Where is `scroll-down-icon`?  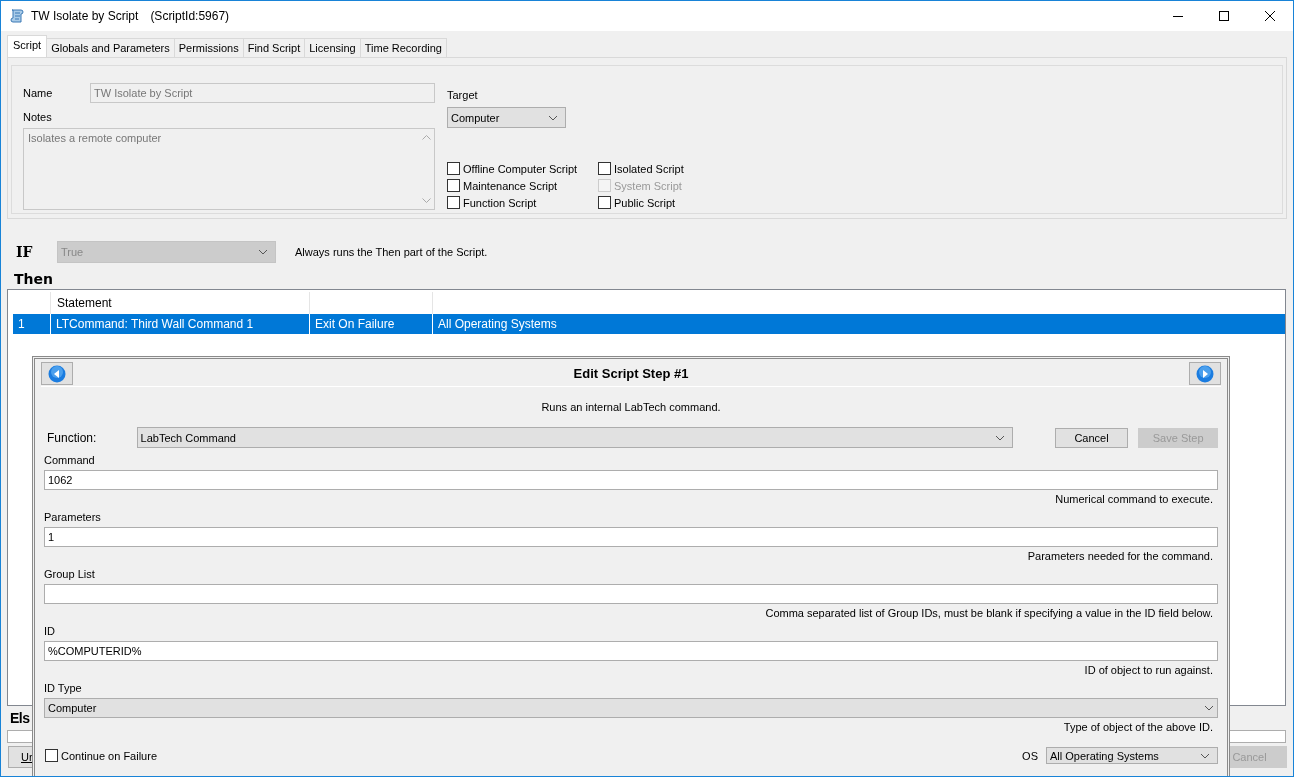
scroll-down-icon is located at coordinates (426, 200).